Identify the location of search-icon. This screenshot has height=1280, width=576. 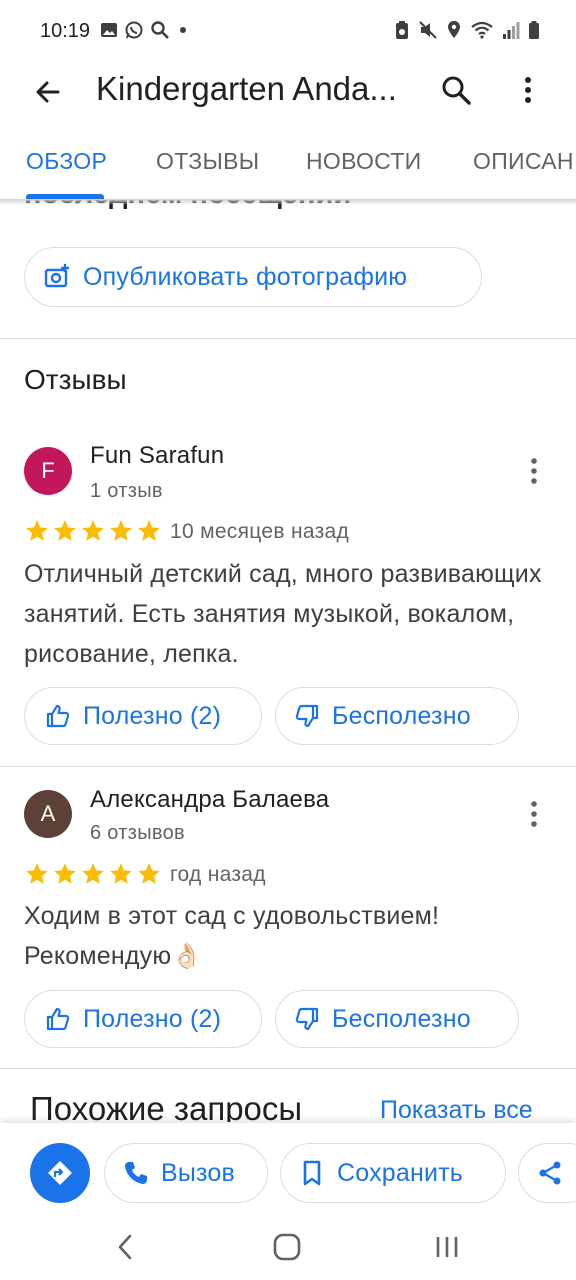
(456, 90).